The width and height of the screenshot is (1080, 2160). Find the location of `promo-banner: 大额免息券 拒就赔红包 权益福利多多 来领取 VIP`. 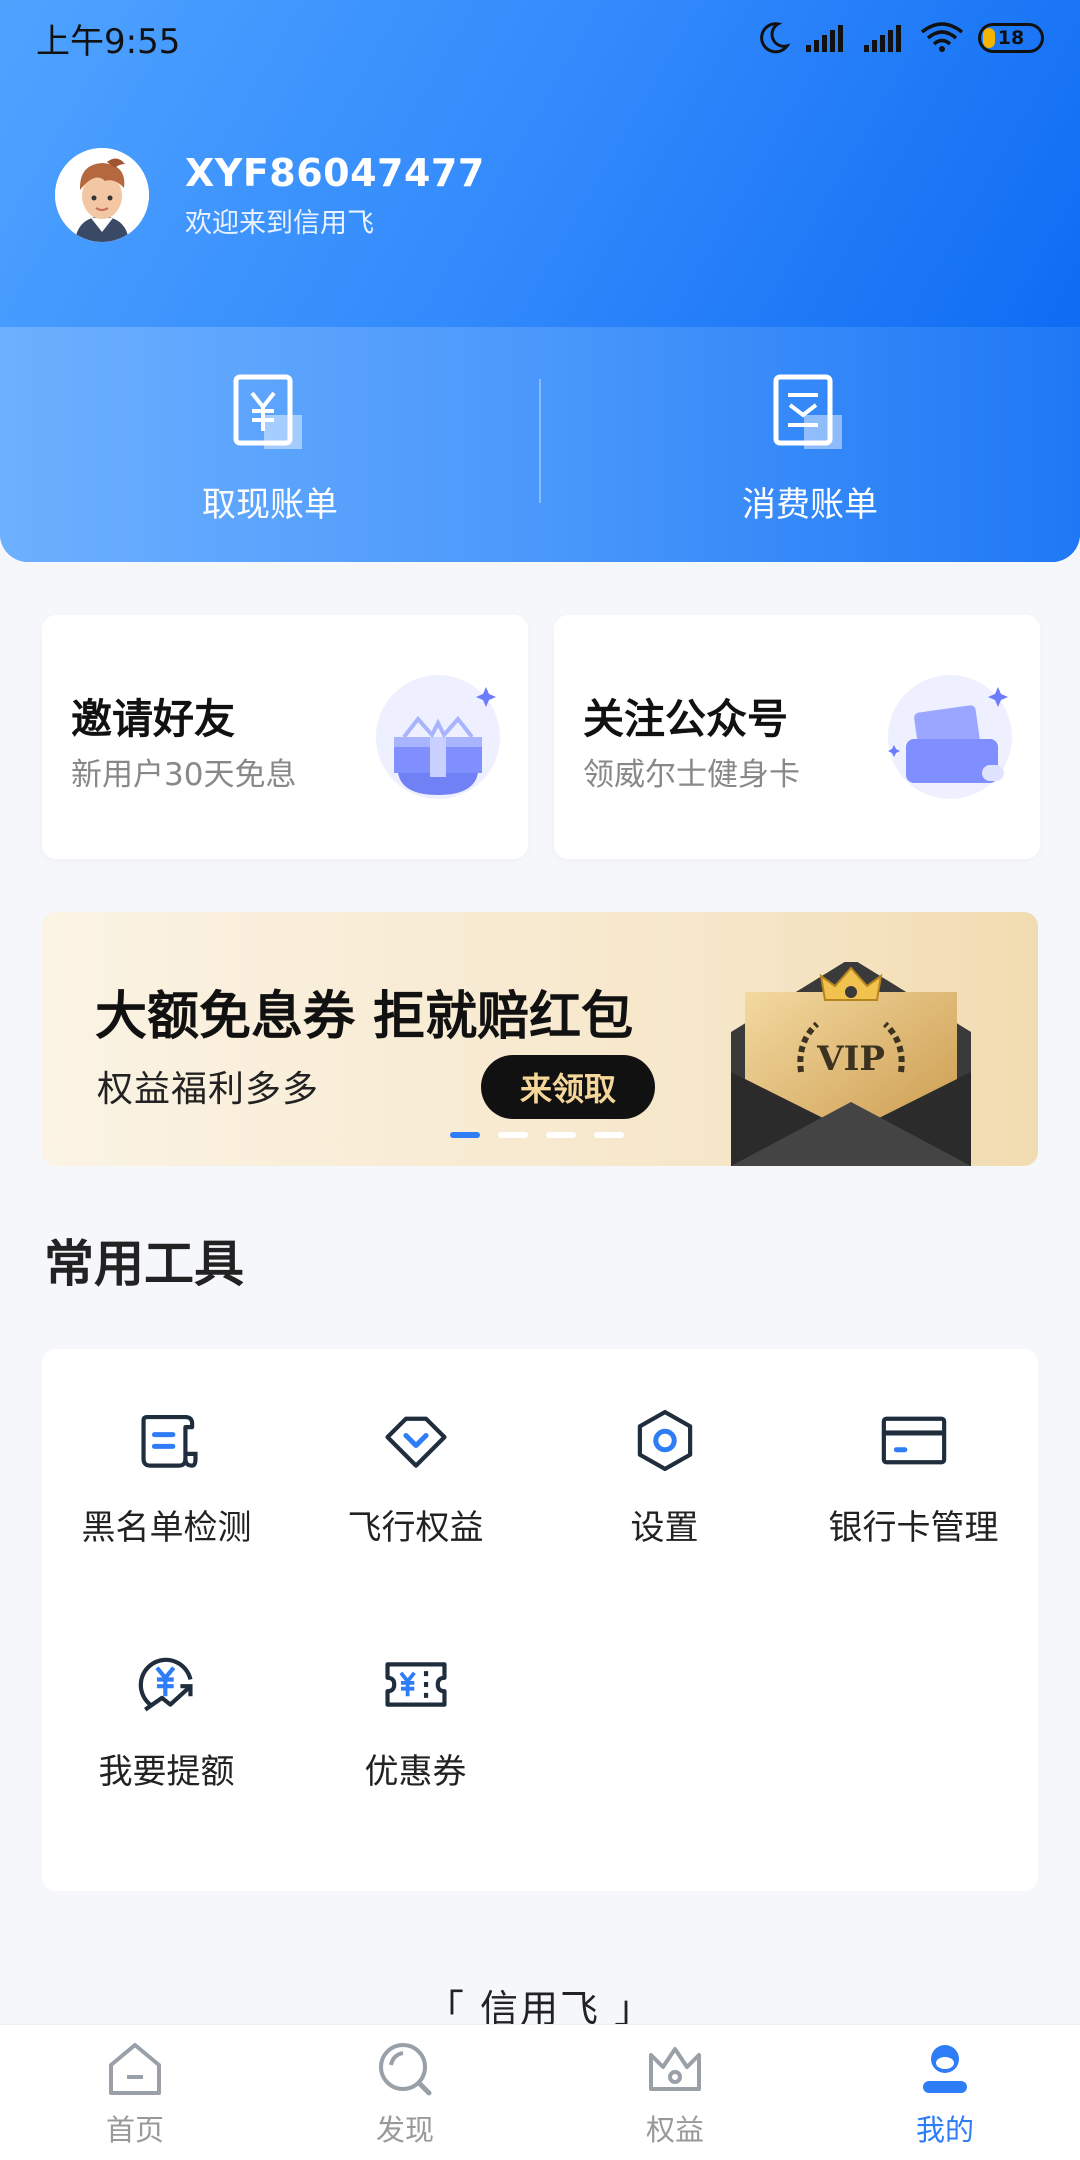

promo-banner: 大额免息券 拒就赔红包 权益福利多多 来领取 VIP is located at coordinates (540, 1039).